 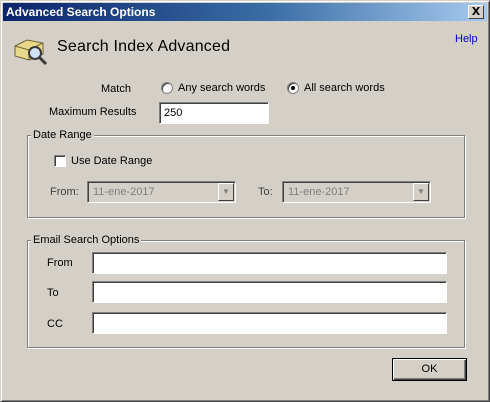 What do you see at coordinates (86, 240) in the screenshot?
I see `email-search-options-title: Email Search Options` at bounding box center [86, 240].